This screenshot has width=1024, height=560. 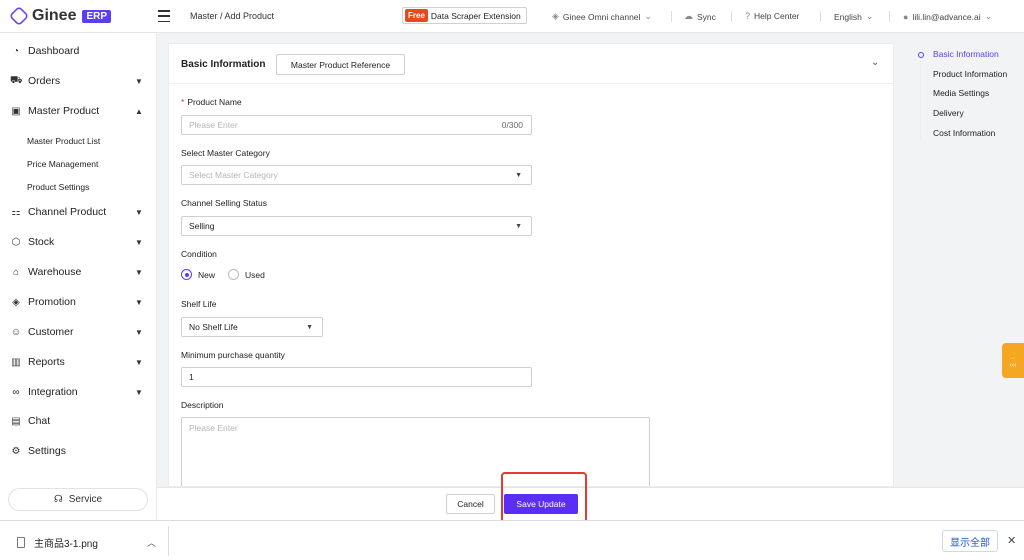 I want to click on download-bar: 主商品3-1.png ︿ 显示全部 ✕, so click(x=512, y=540).